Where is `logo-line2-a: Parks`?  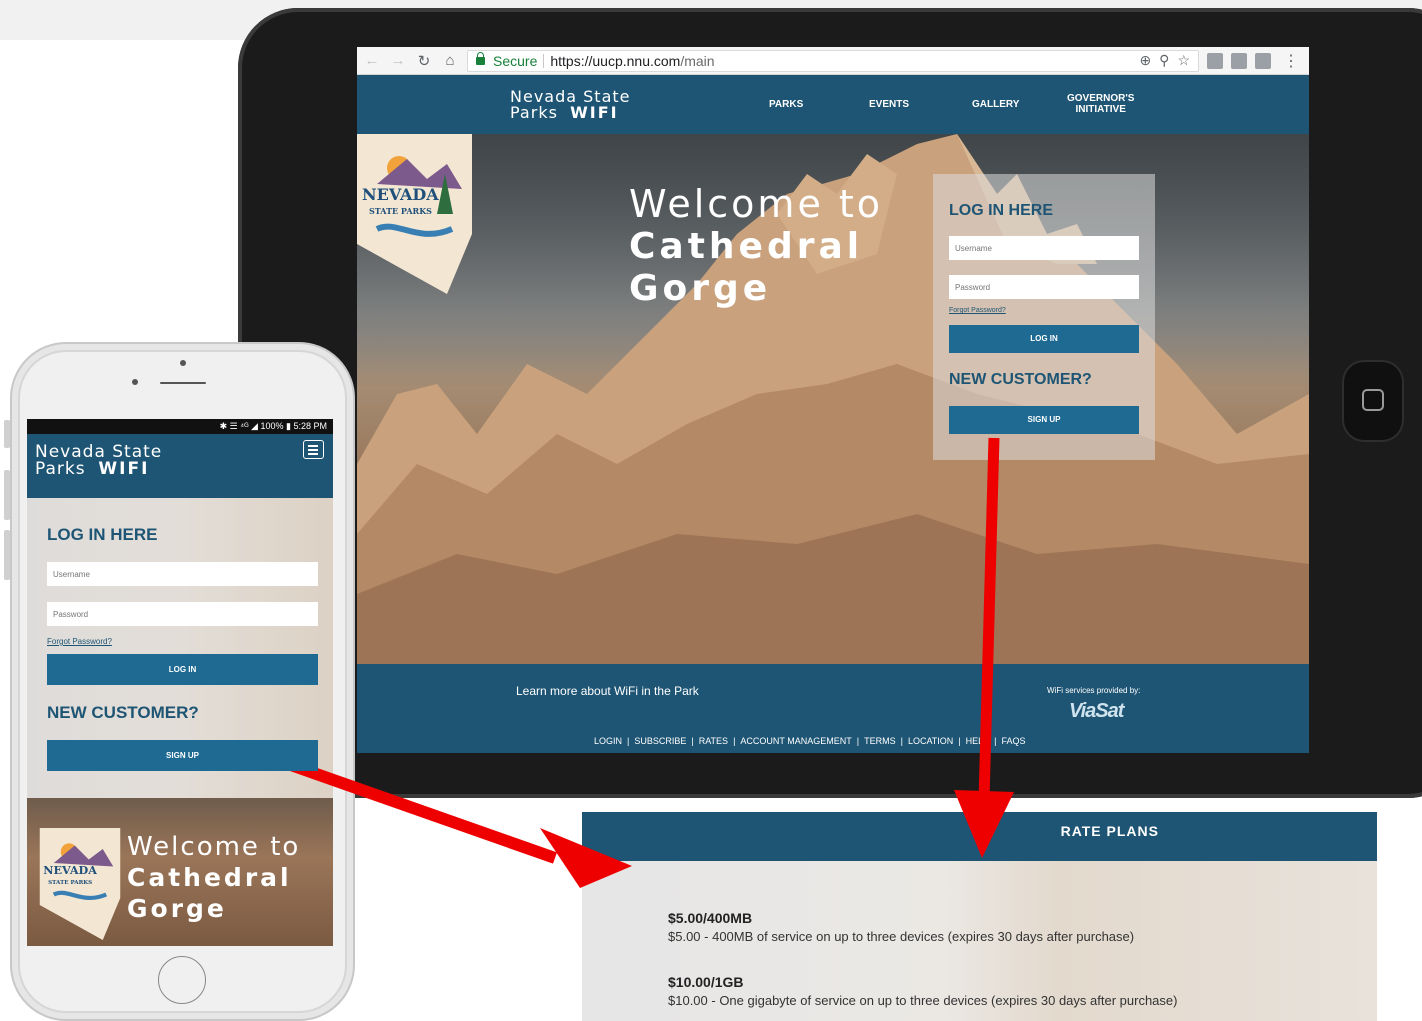
logo-line2-a: Parks is located at coordinates (534, 112).